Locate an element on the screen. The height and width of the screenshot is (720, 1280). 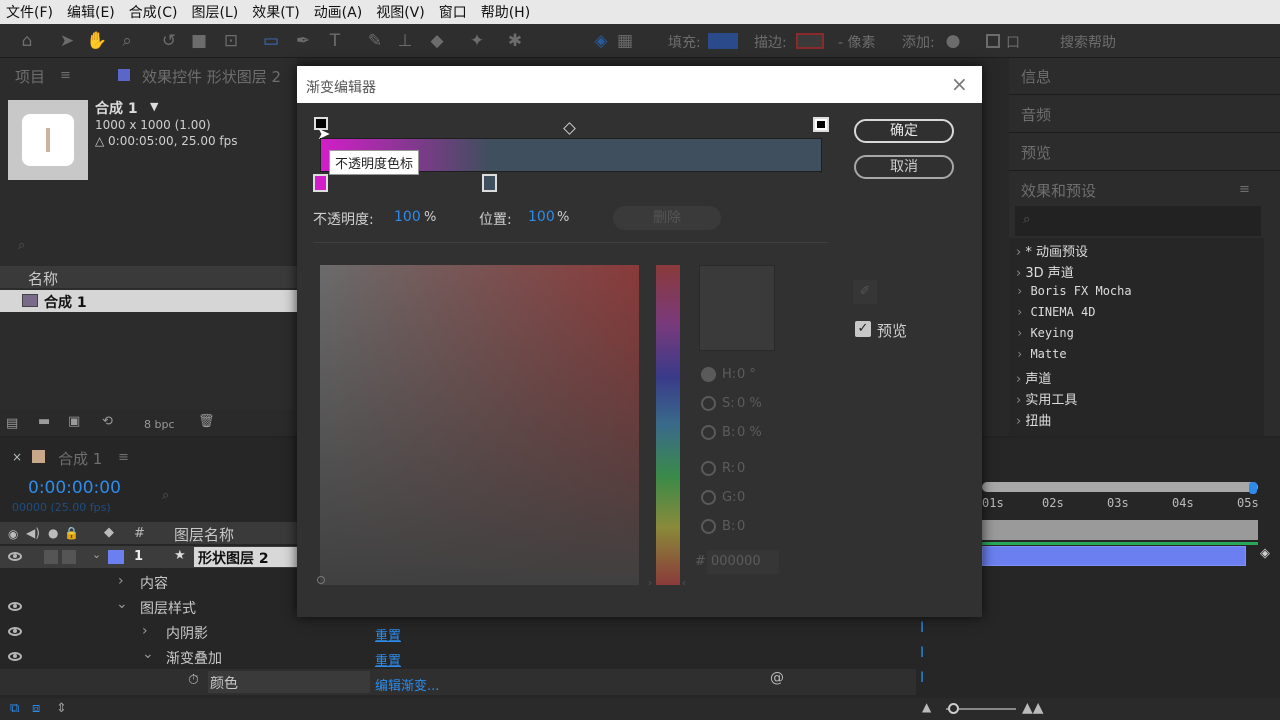
keyframe-marker-1: I is located at coordinates (922, 628).